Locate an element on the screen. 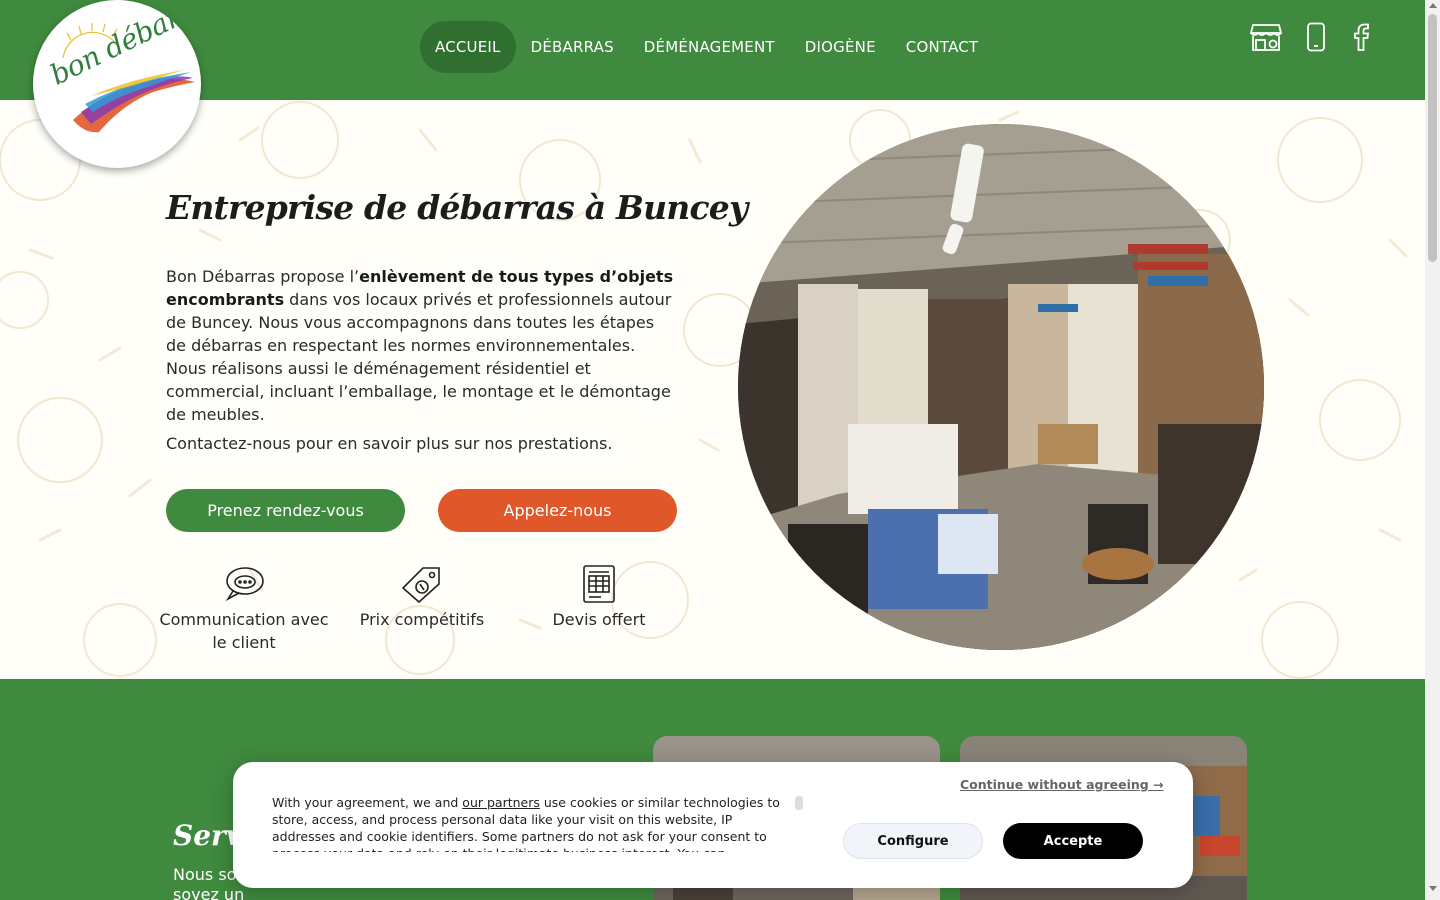 This screenshot has height=900, width=1440. store-icon is located at coordinates (1266, 37).